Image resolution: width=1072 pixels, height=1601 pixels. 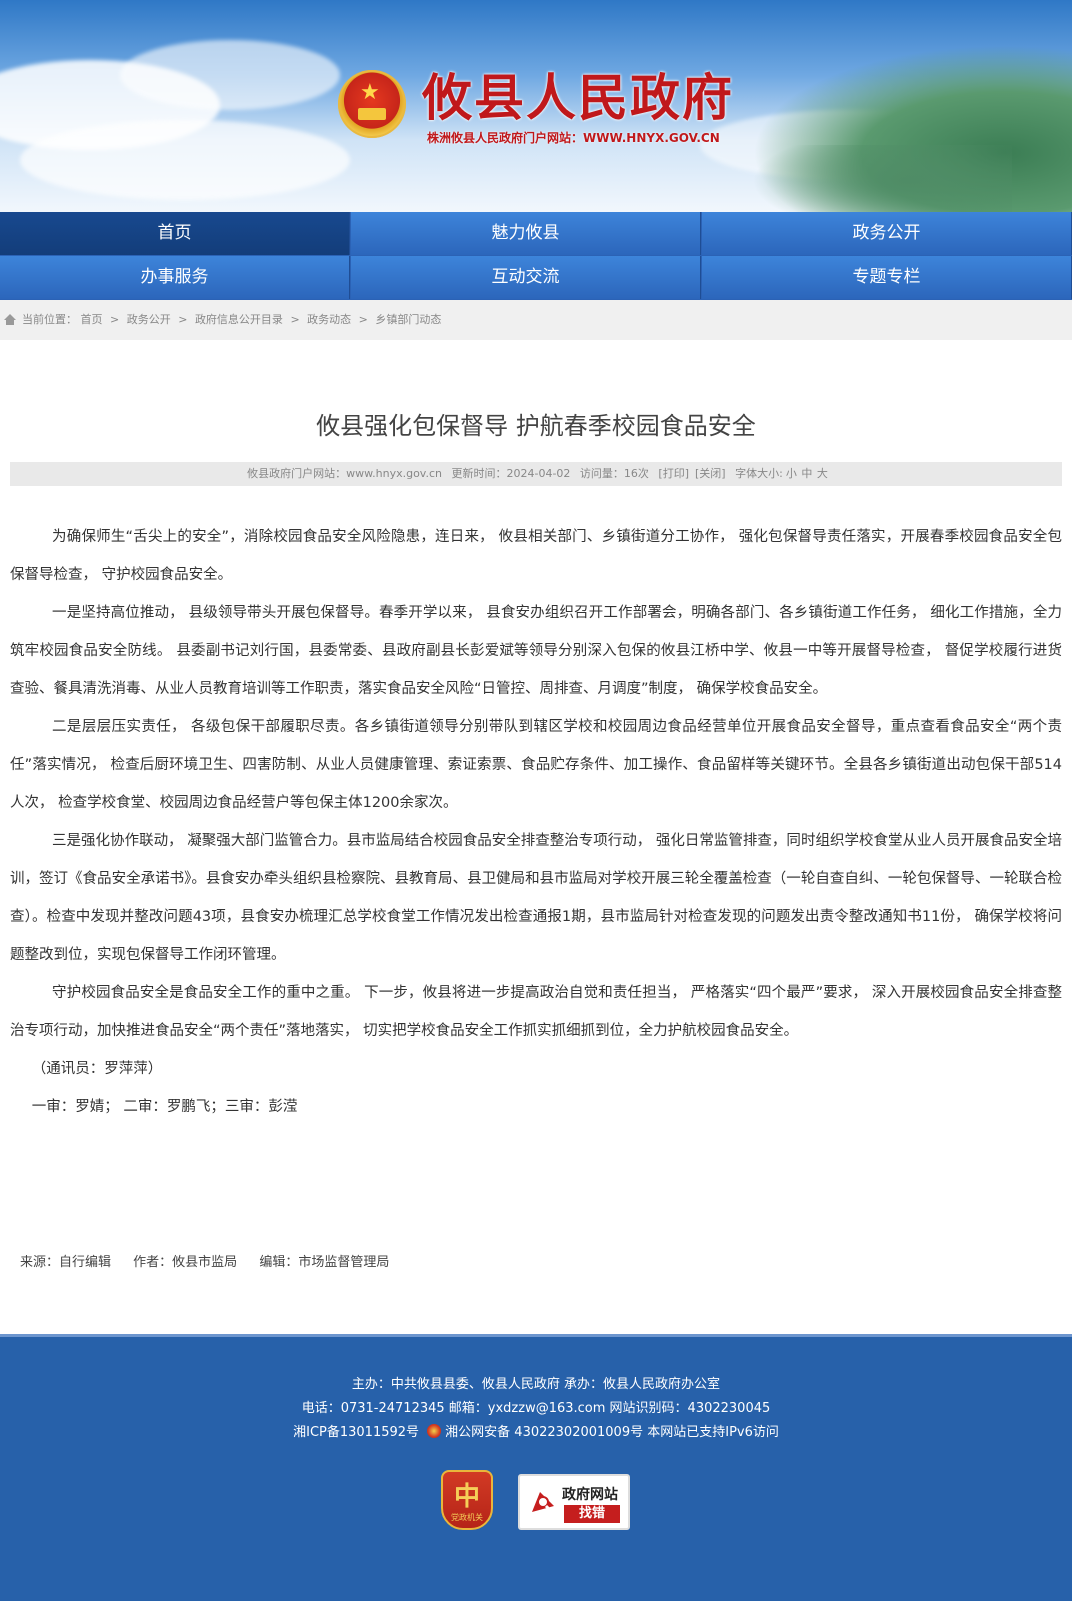 What do you see at coordinates (536, 1384) in the screenshot?
I see `footer-sponsor: 主办：中共攸县县委、攸县人民政府 承办：攸县人民政府办公室` at bounding box center [536, 1384].